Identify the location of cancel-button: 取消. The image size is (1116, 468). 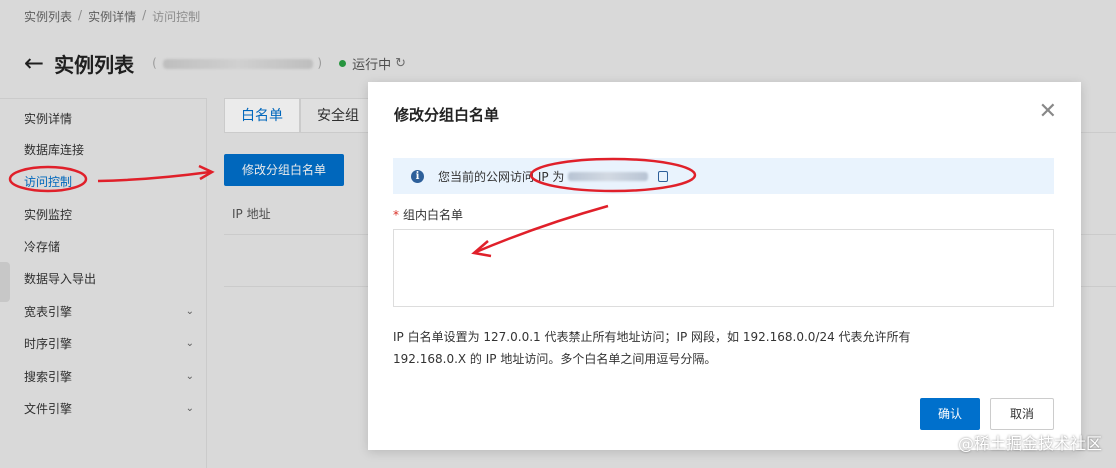
(1022, 414).